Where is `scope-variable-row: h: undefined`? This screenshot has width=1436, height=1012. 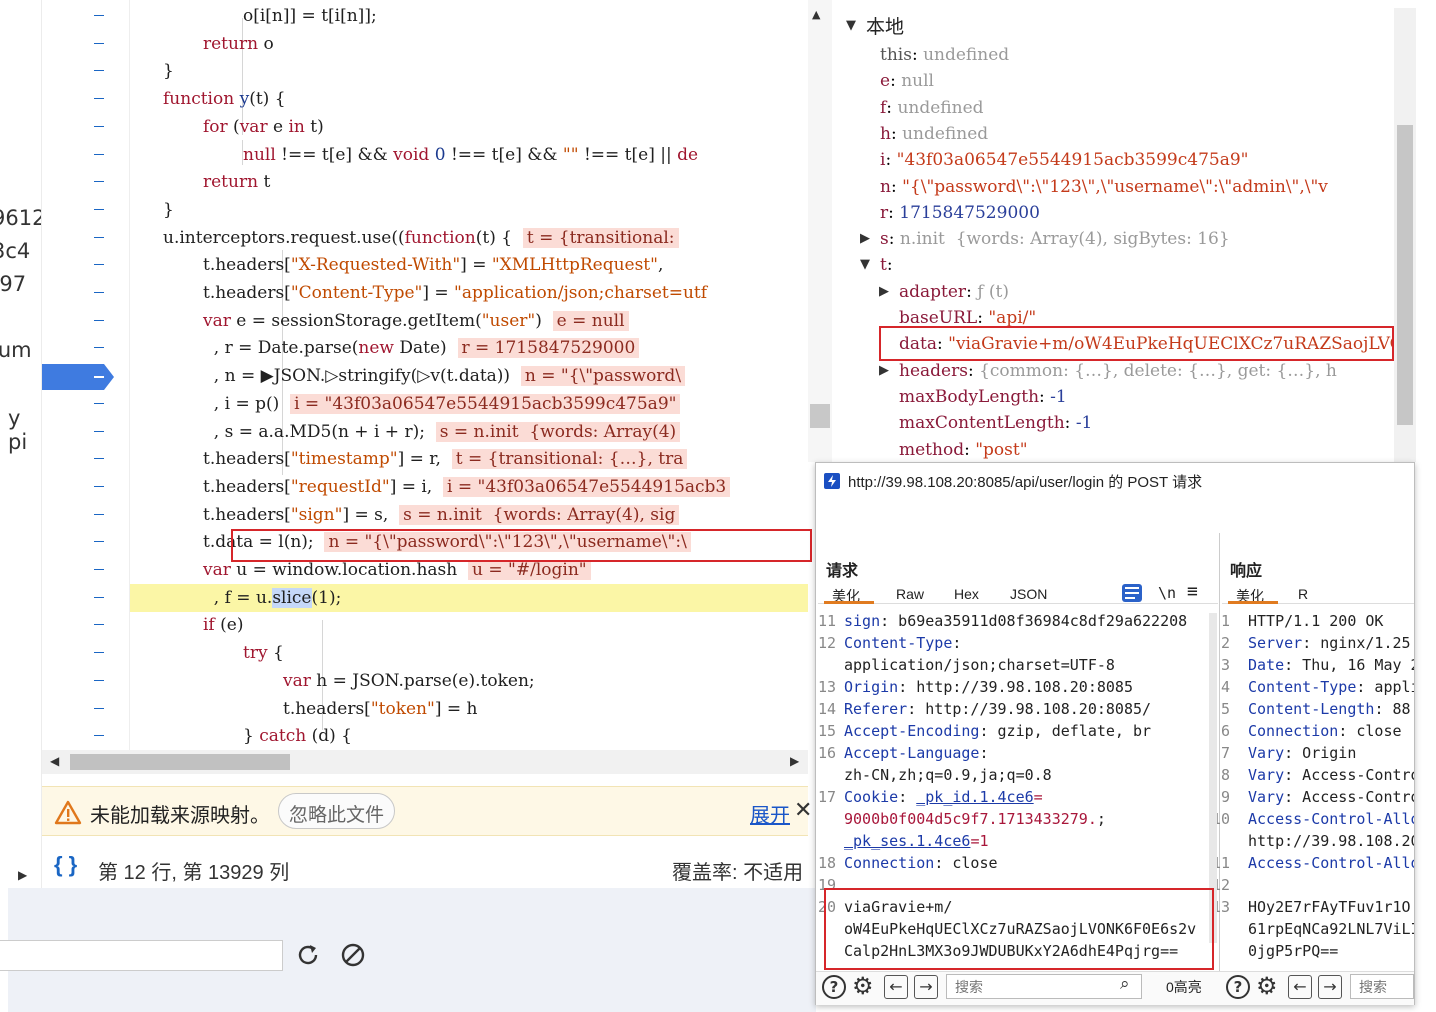 scope-variable-row: h: undefined is located at coordinates (934, 134).